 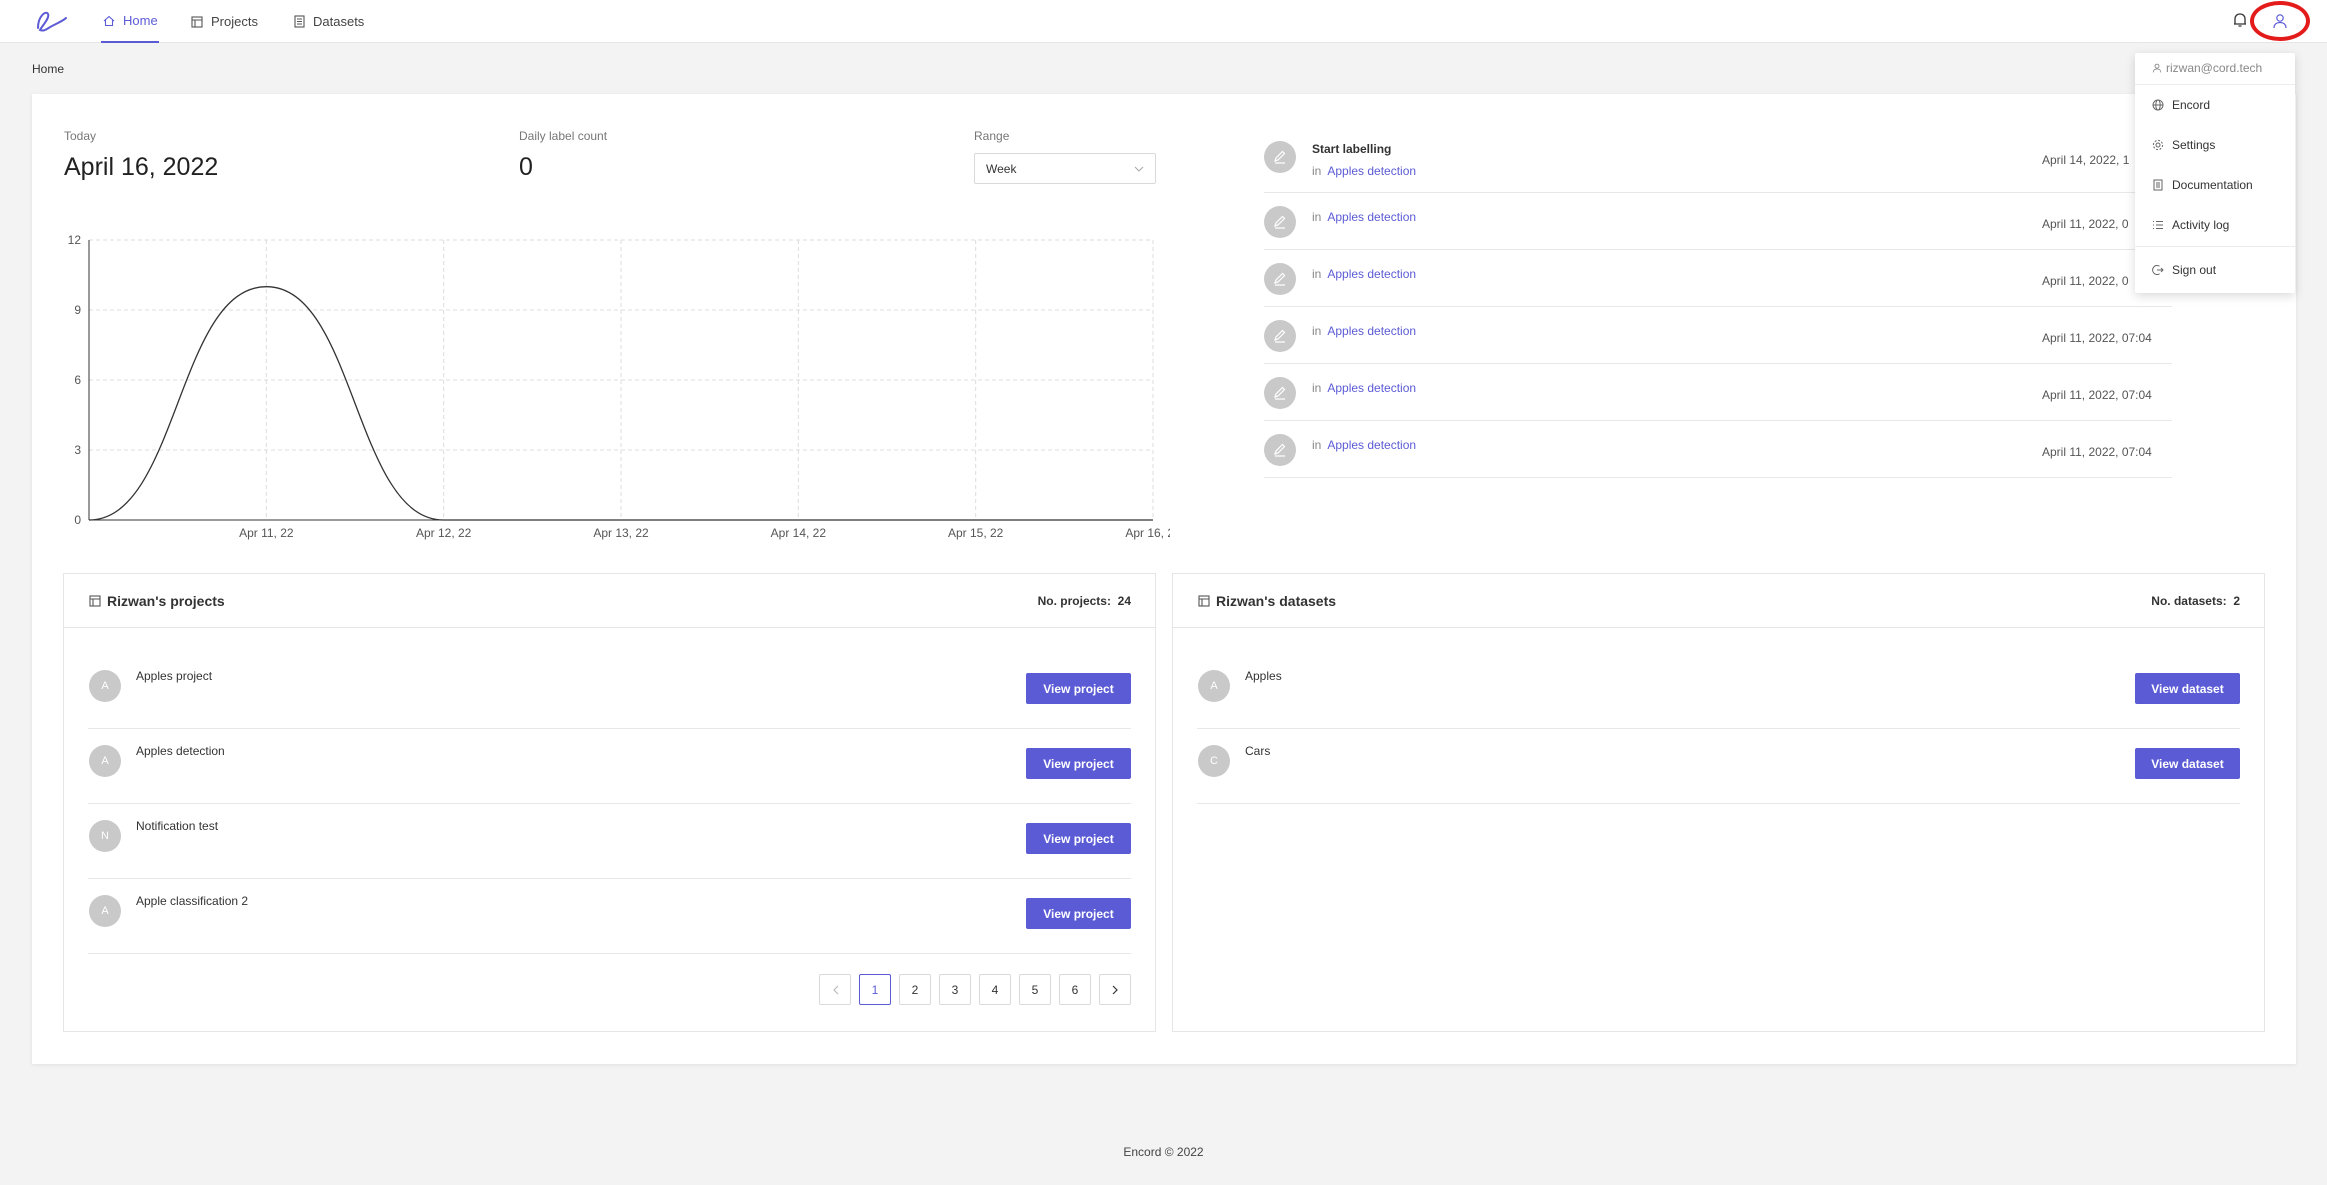 What do you see at coordinates (875, 989) in the screenshot?
I see `page-number-button: 1` at bounding box center [875, 989].